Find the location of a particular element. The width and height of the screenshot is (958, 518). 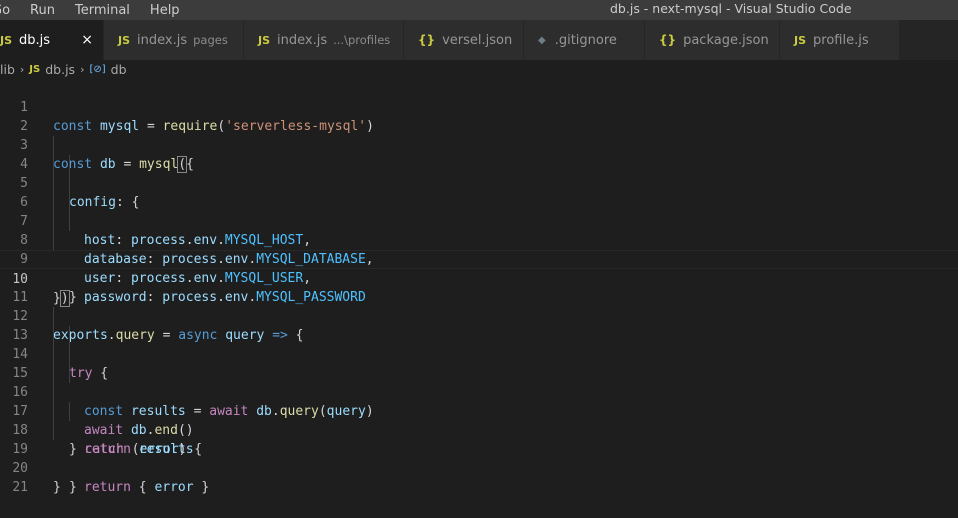

code-line: 19 } is located at coordinates (479, 458).